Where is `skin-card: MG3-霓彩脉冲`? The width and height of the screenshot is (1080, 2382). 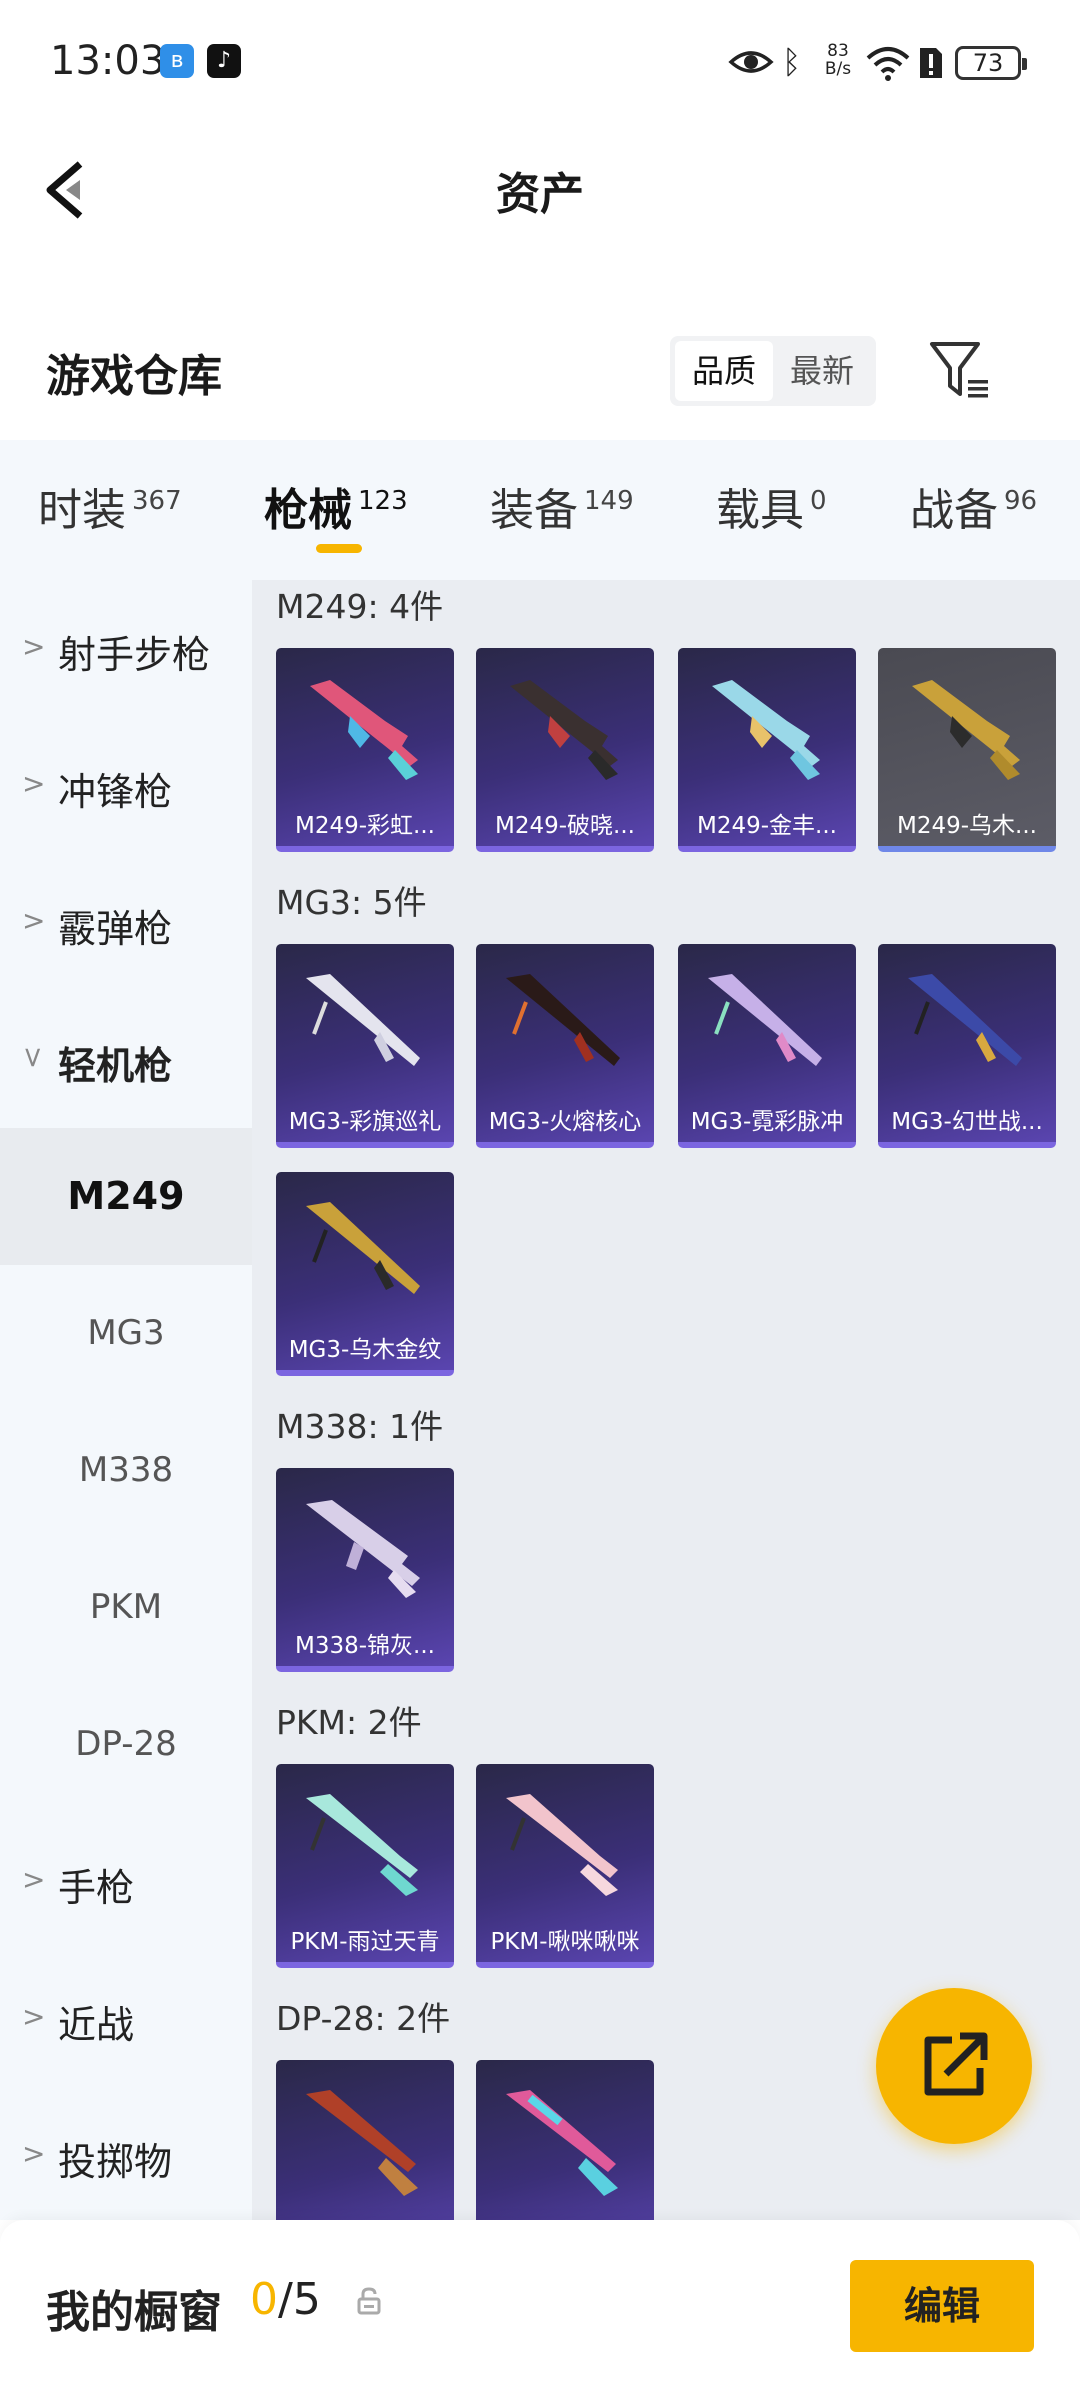 skin-card: MG3-霓彩脉冲 is located at coordinates (767, 1046).